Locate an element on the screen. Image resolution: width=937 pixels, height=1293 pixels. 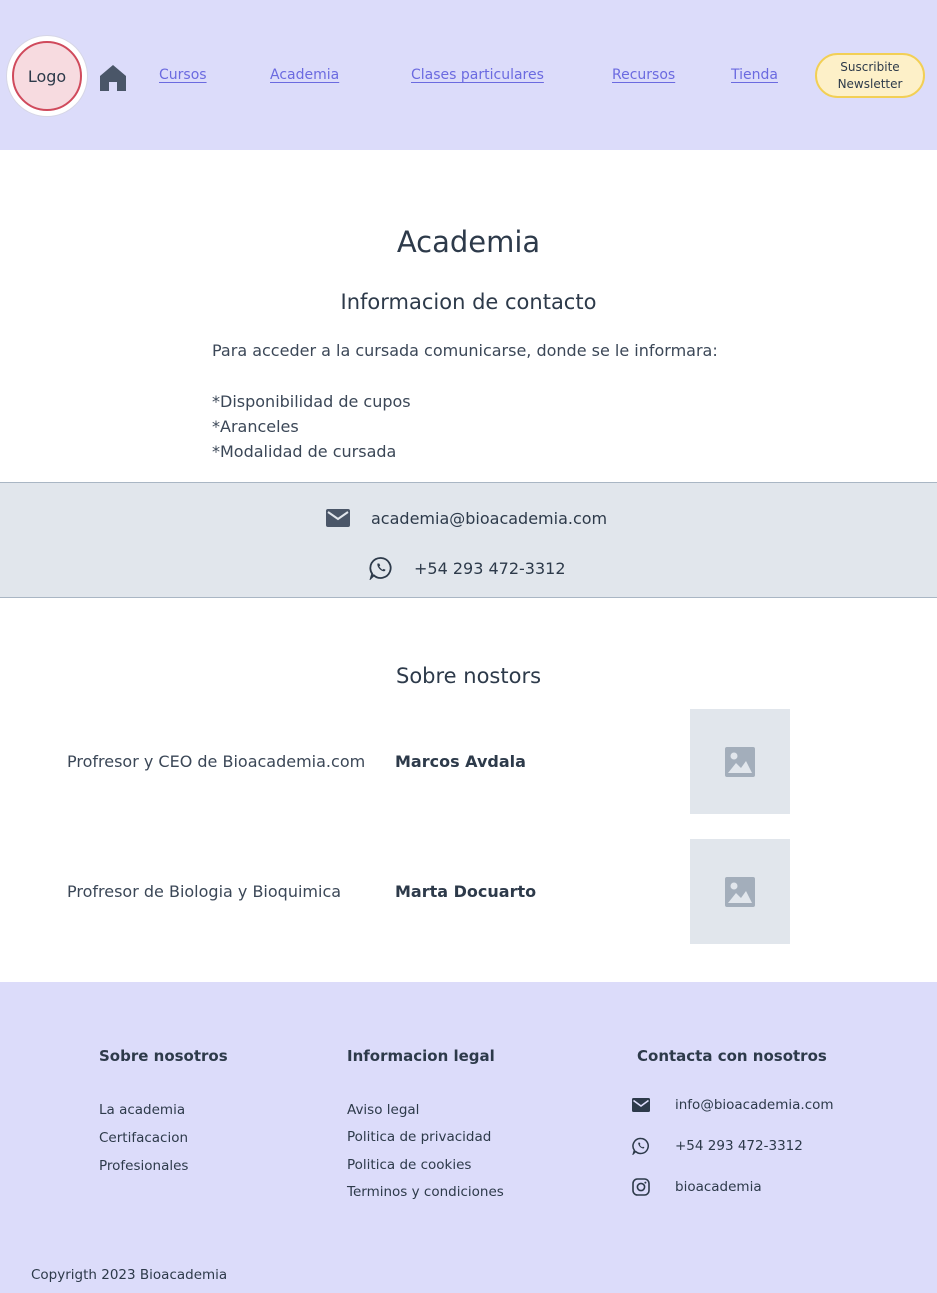
footer-instagram-row: bioacademia is located at coordinates (697, 1187).